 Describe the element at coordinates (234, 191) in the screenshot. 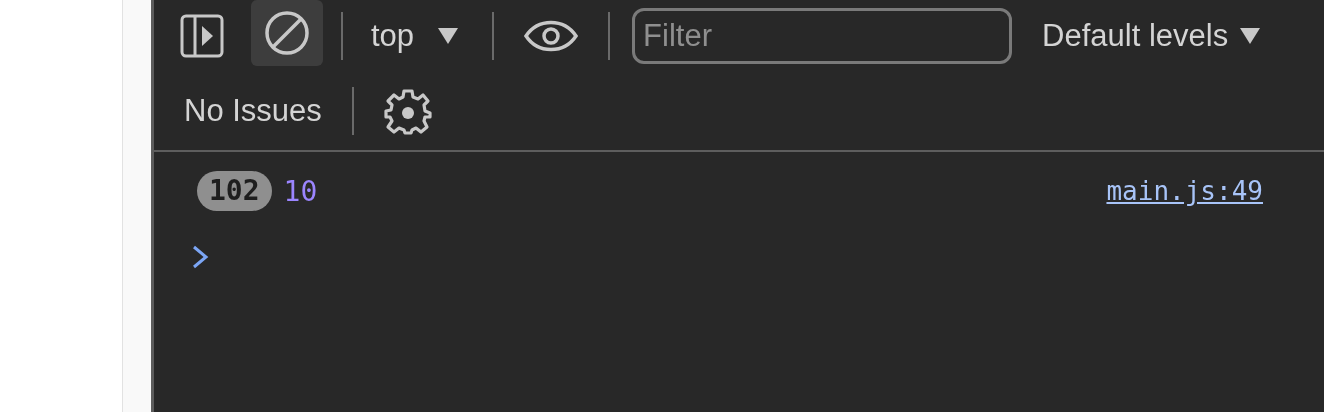

I see `repeat-count-badge: 102` at that location.